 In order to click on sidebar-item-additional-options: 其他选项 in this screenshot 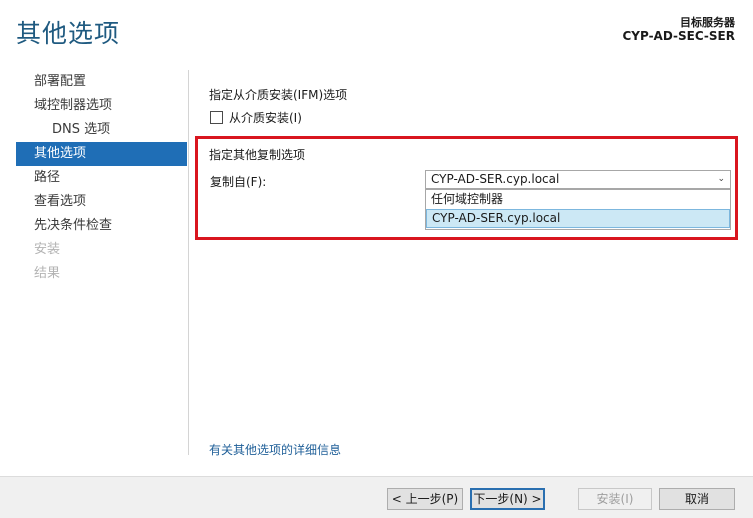, I will do `click(101, 154)`.